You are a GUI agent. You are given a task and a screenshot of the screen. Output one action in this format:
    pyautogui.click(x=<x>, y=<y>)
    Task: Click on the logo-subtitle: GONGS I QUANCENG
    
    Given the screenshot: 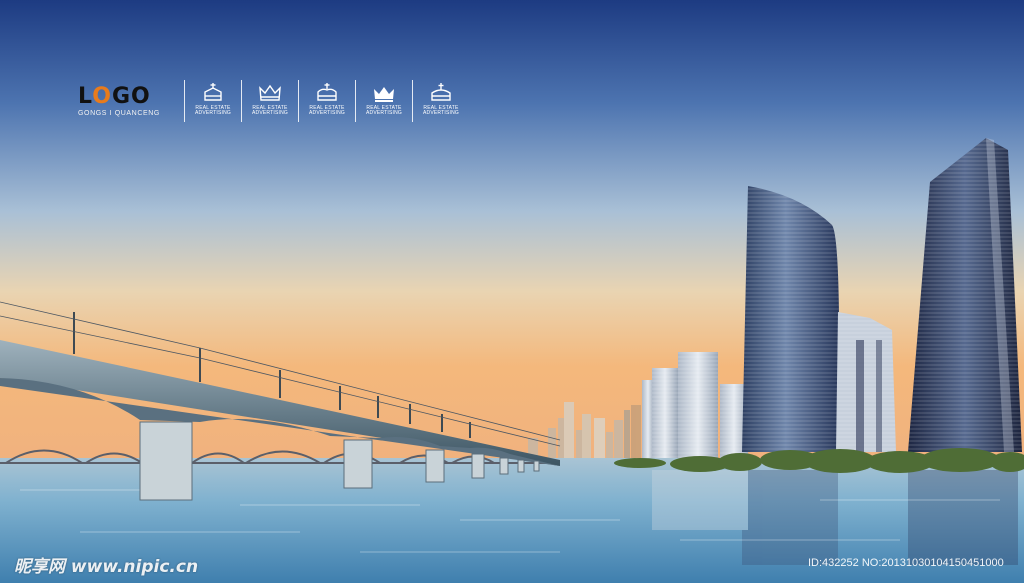 What is the action you would take?
    pyautogui.click(x=119, y=113)
    